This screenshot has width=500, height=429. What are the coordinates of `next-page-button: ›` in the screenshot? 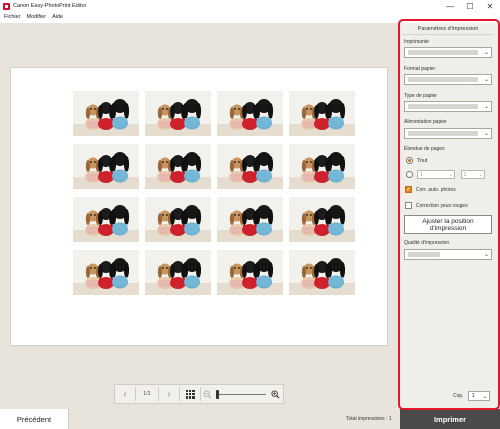 It's located at (169, 394).